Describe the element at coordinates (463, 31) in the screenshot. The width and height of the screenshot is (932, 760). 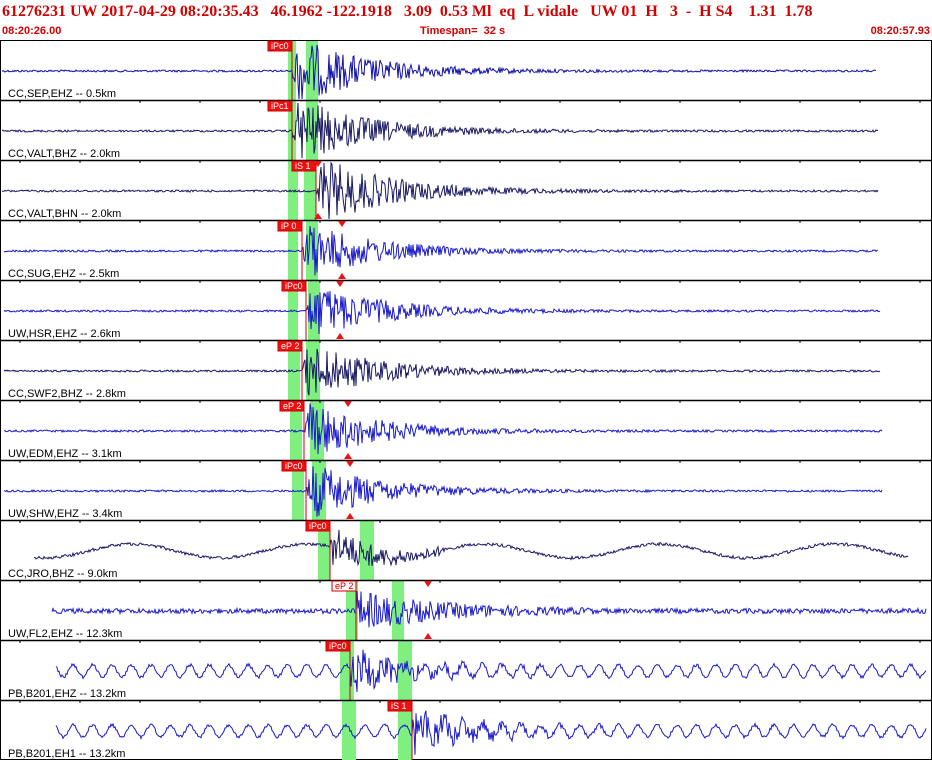
I see `timespan-label: Timespan= 32 s` at that location.